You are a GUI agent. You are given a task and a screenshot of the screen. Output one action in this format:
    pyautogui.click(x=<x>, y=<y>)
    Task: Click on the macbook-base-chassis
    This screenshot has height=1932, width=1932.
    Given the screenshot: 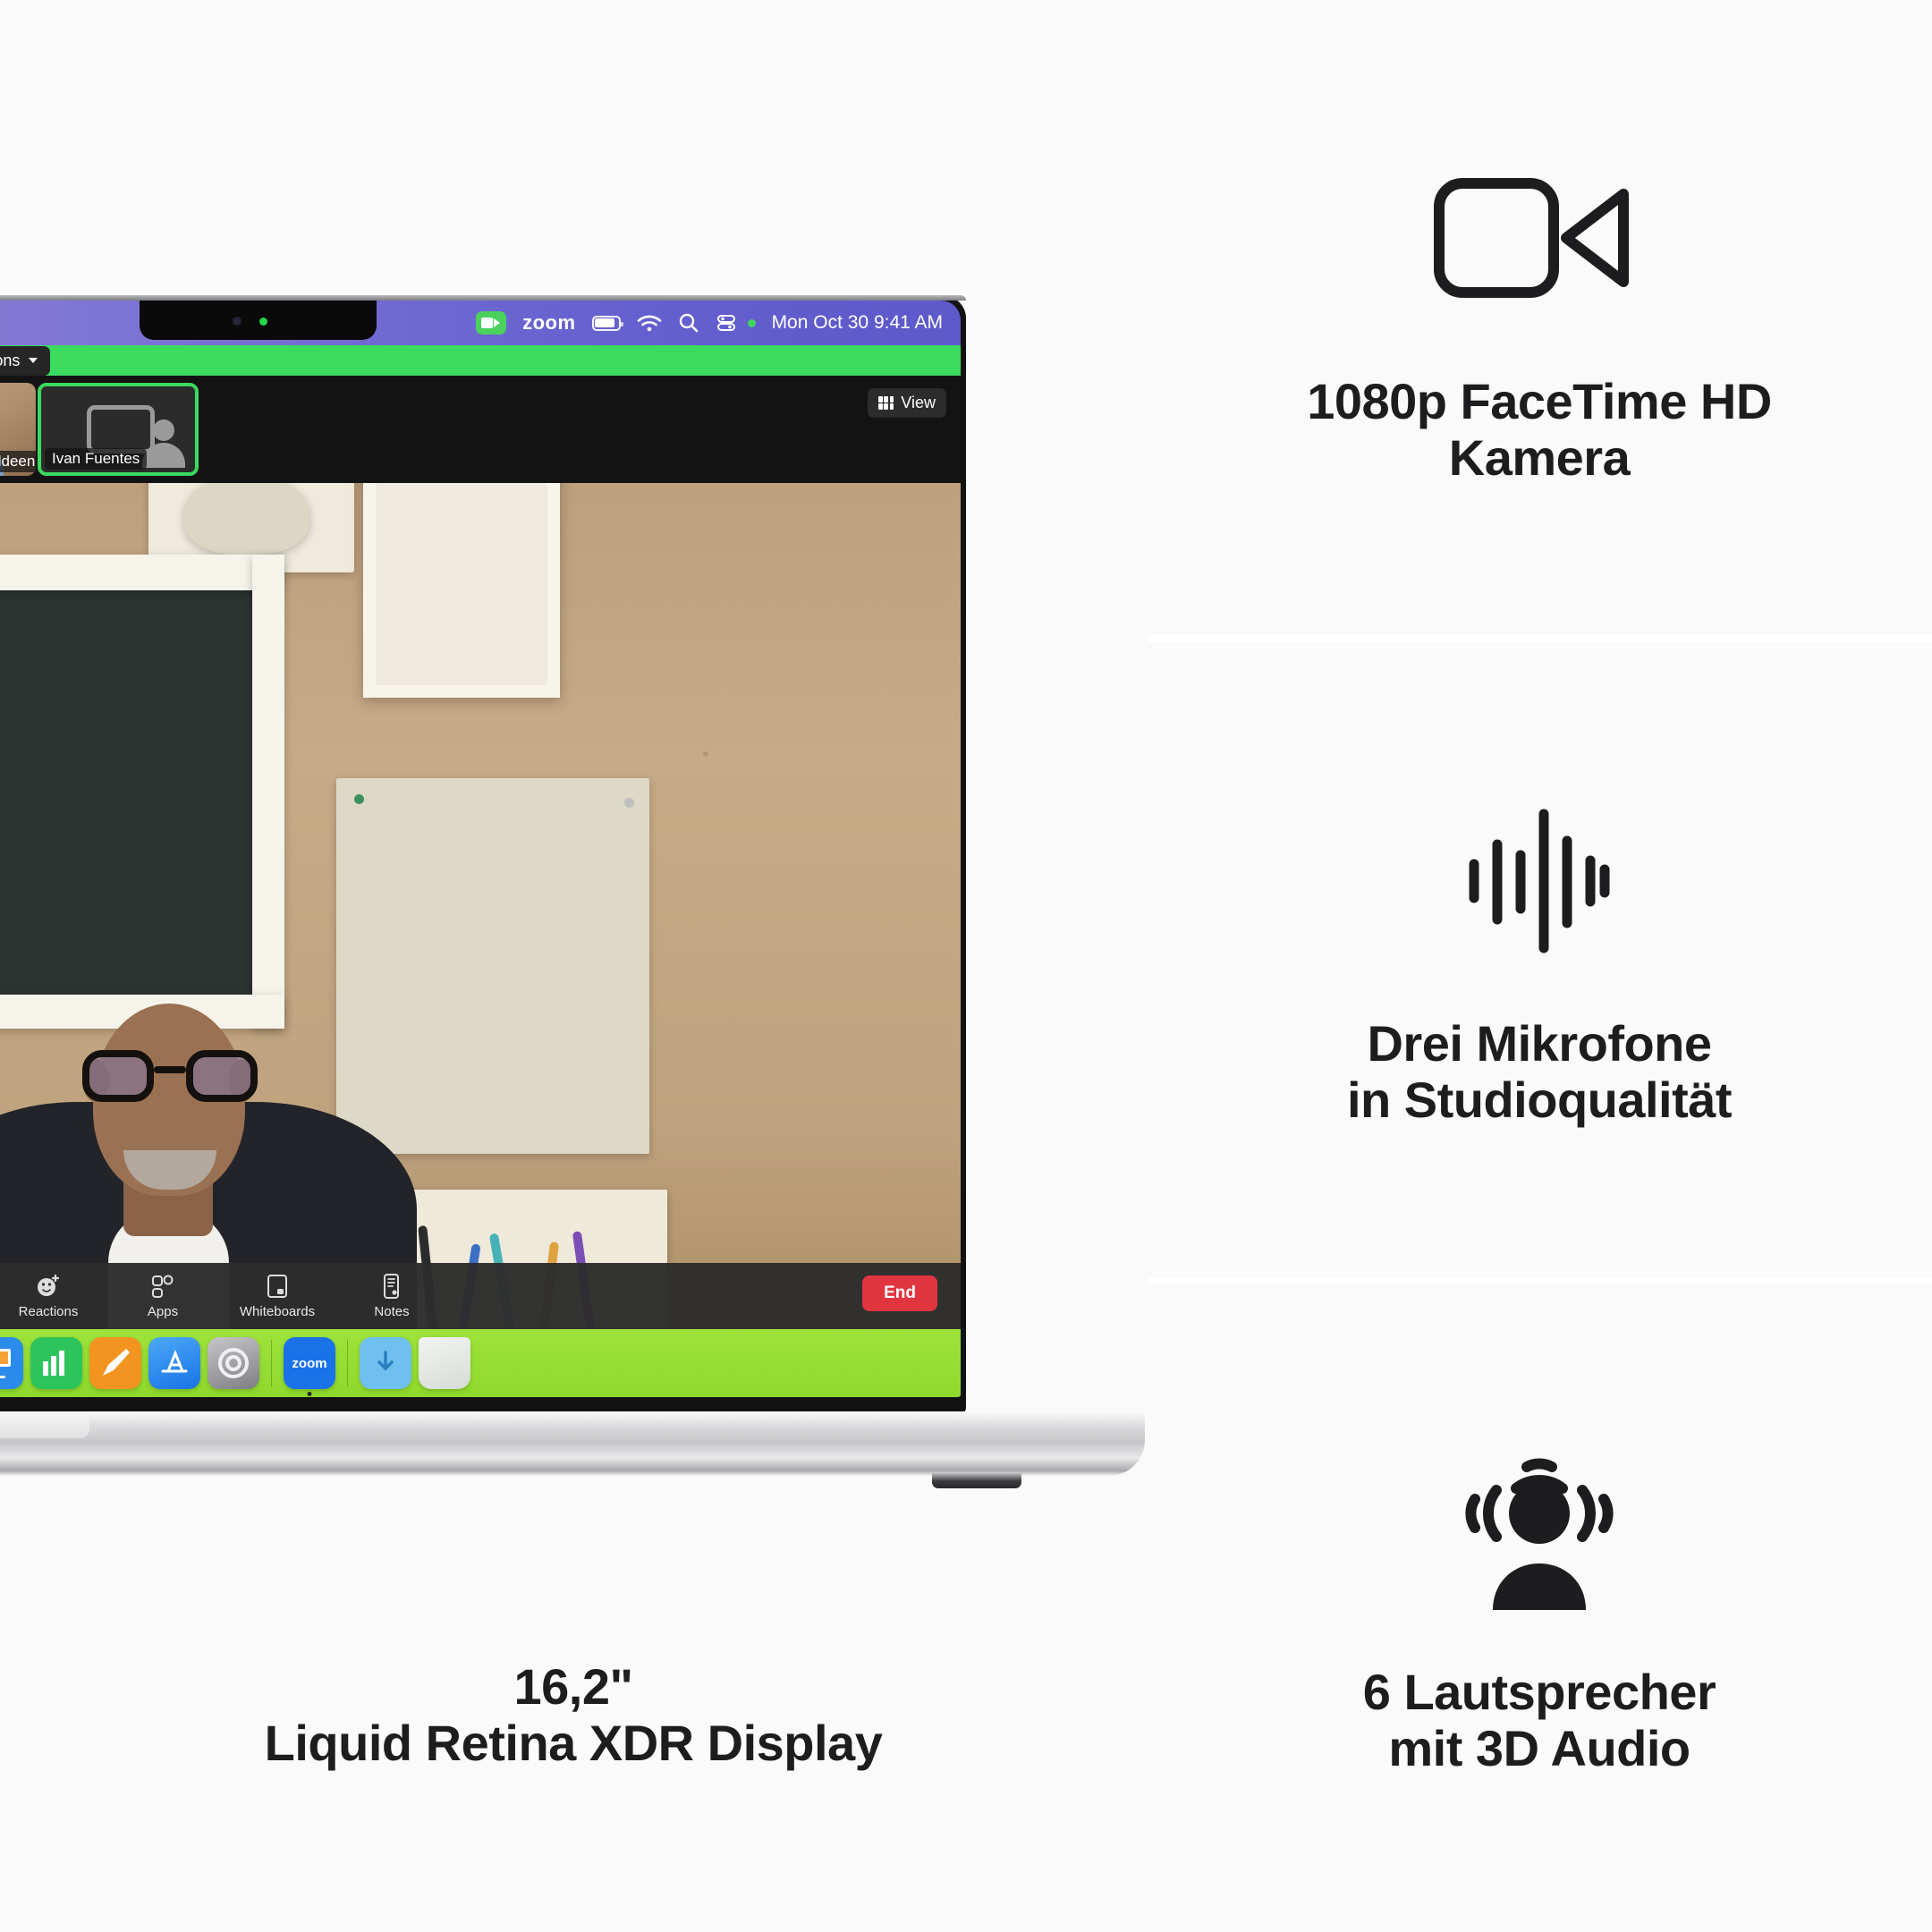 What is the action you would take?
    pyautogui.click(x=572, y=1451)
    